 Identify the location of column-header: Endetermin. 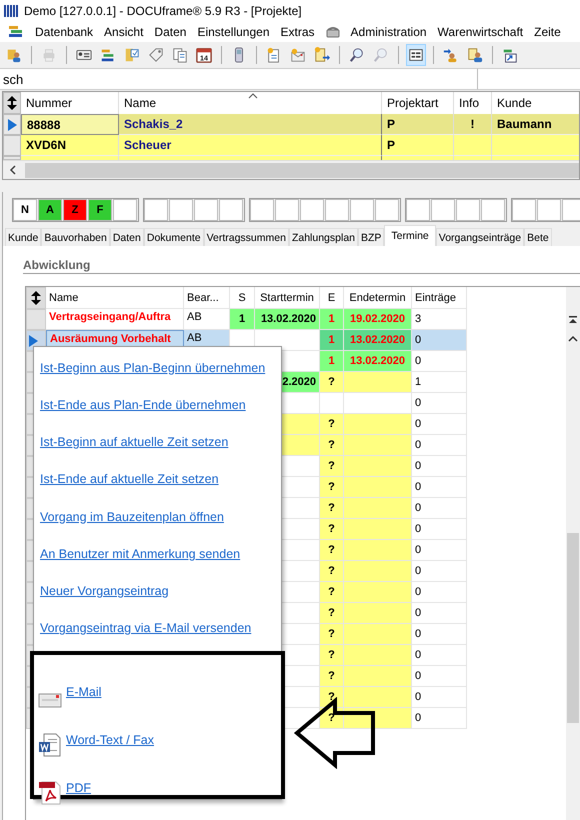
(378, 298).